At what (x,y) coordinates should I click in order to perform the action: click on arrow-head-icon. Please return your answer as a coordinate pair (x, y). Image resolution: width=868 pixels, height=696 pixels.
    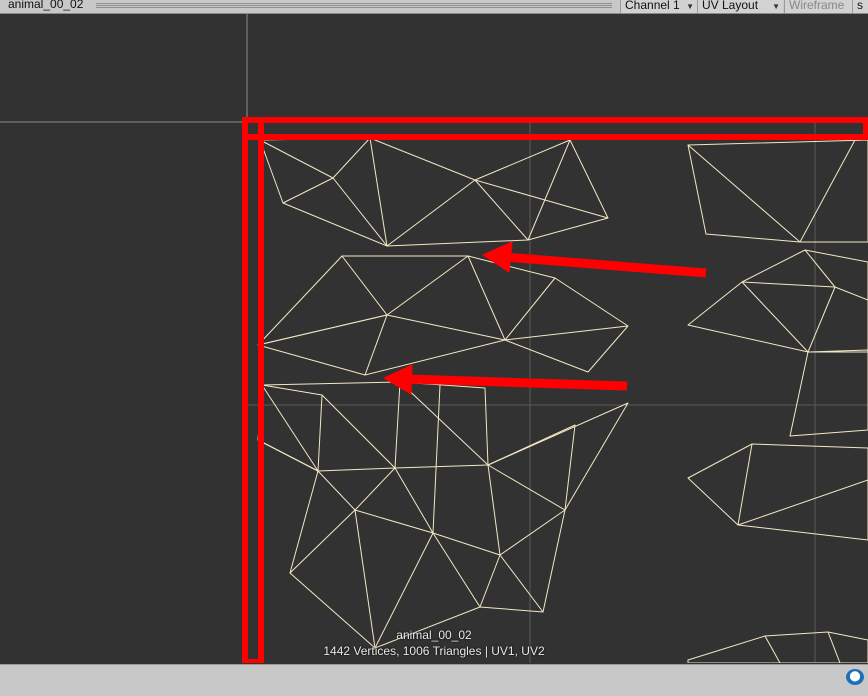
    Looking at the image, I should click on (497, 257).